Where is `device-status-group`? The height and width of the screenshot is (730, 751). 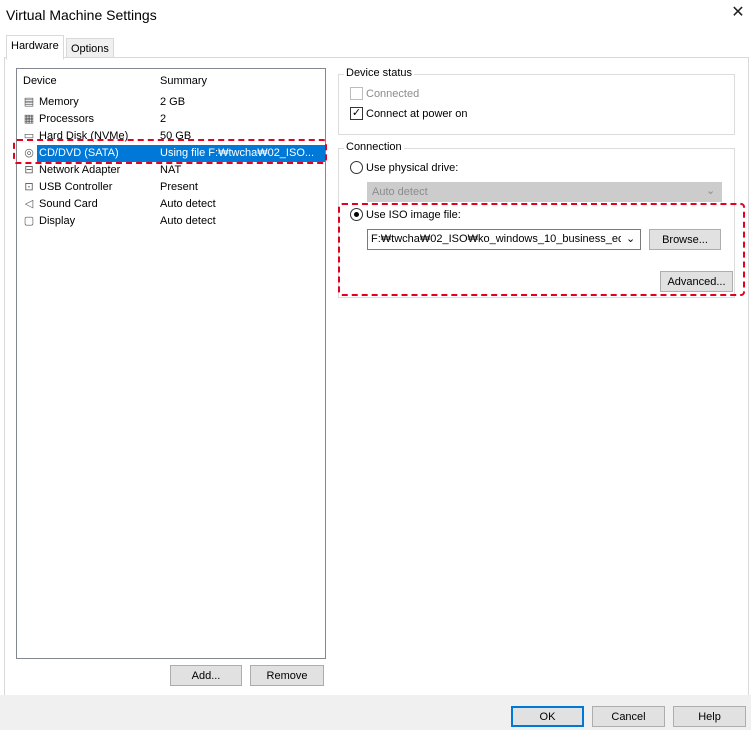
device-status-group is located at coordinates (536, 104).